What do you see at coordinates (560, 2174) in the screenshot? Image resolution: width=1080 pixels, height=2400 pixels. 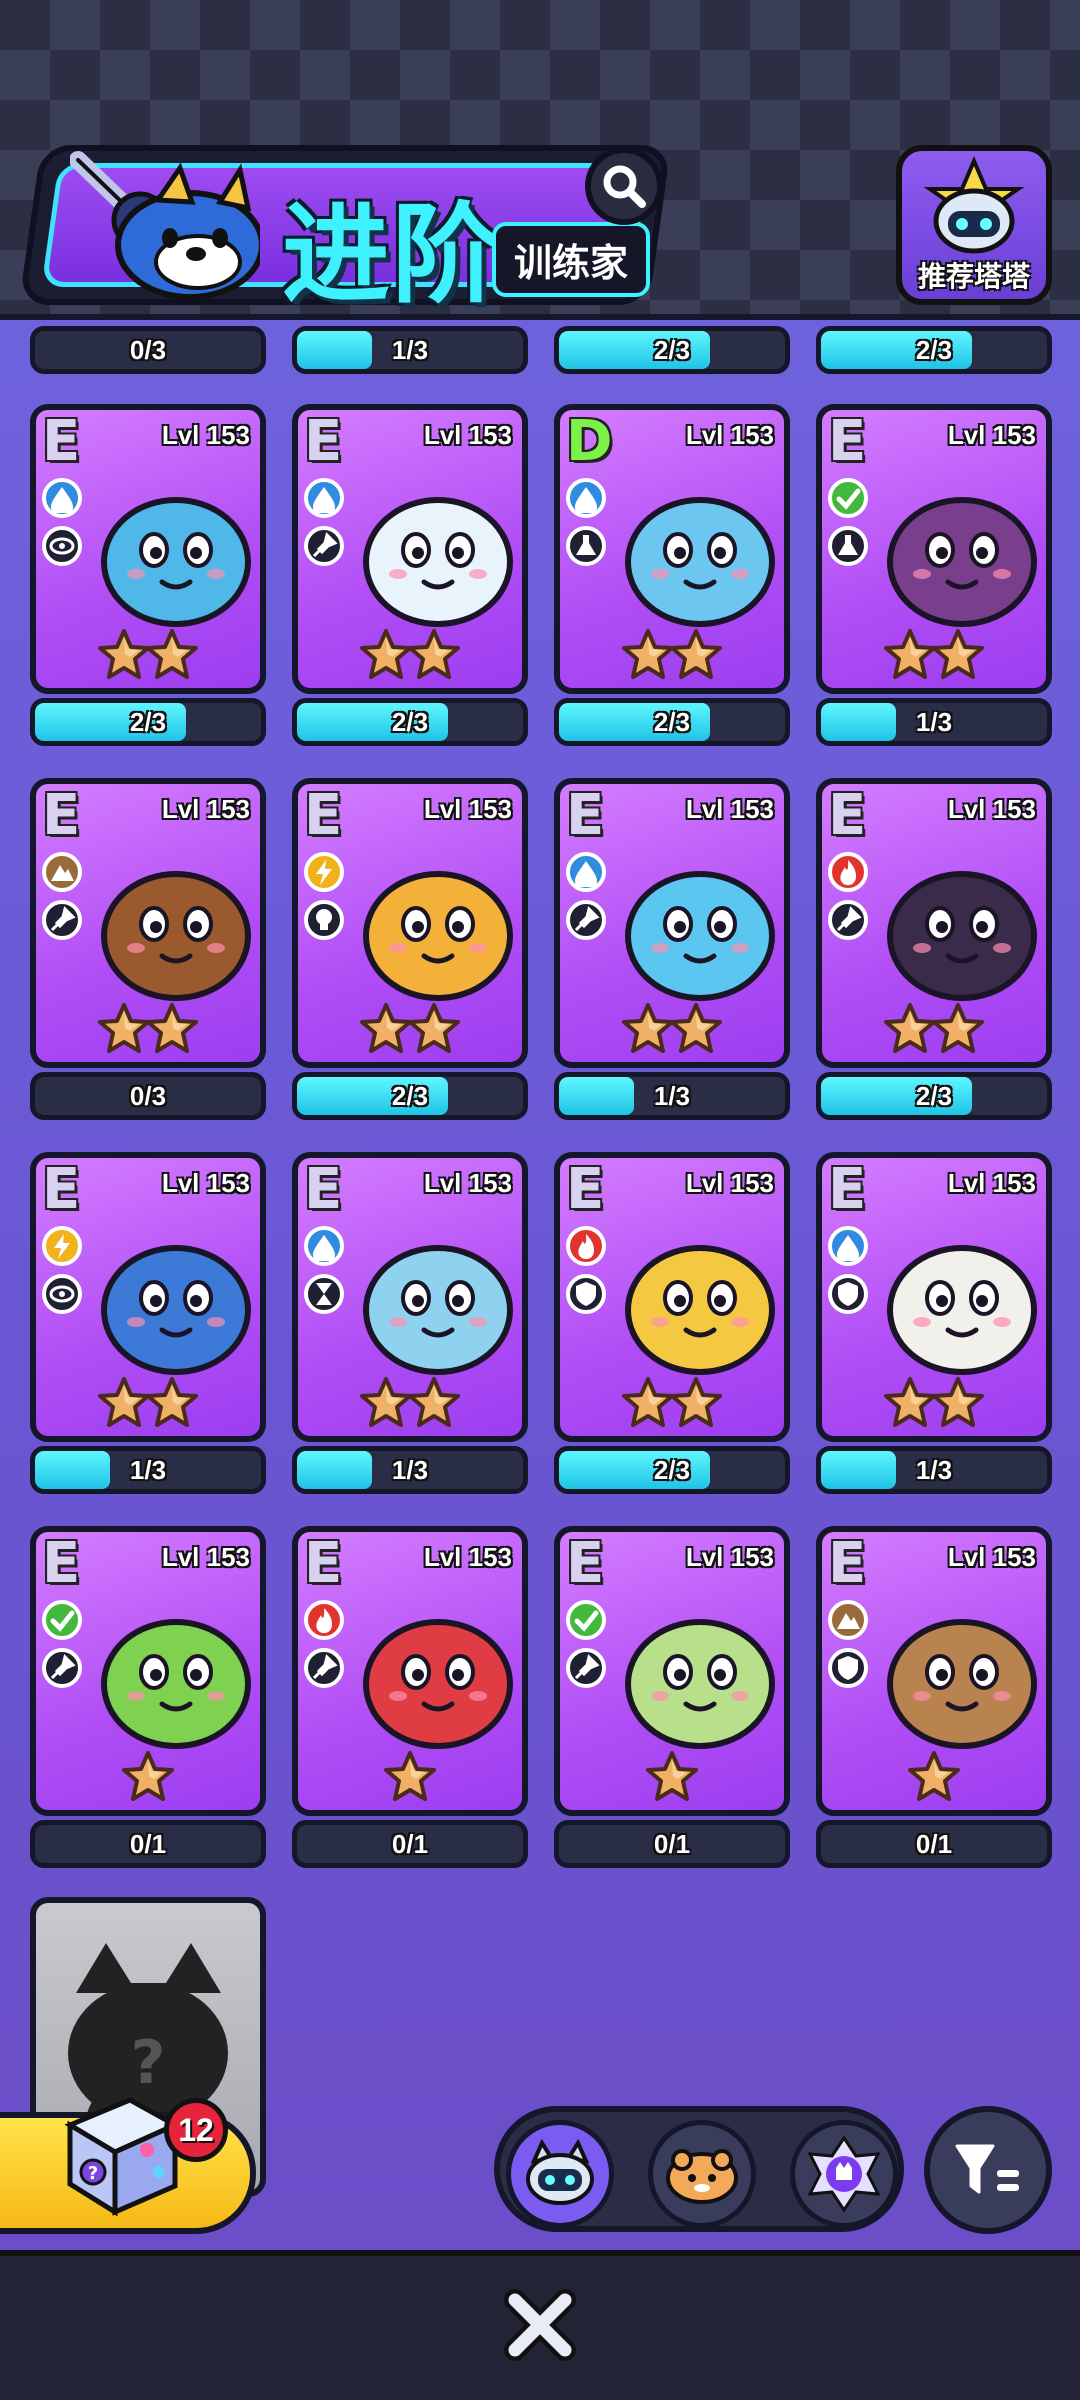 I see `tab-pets` at bounding box center [560, 2174].